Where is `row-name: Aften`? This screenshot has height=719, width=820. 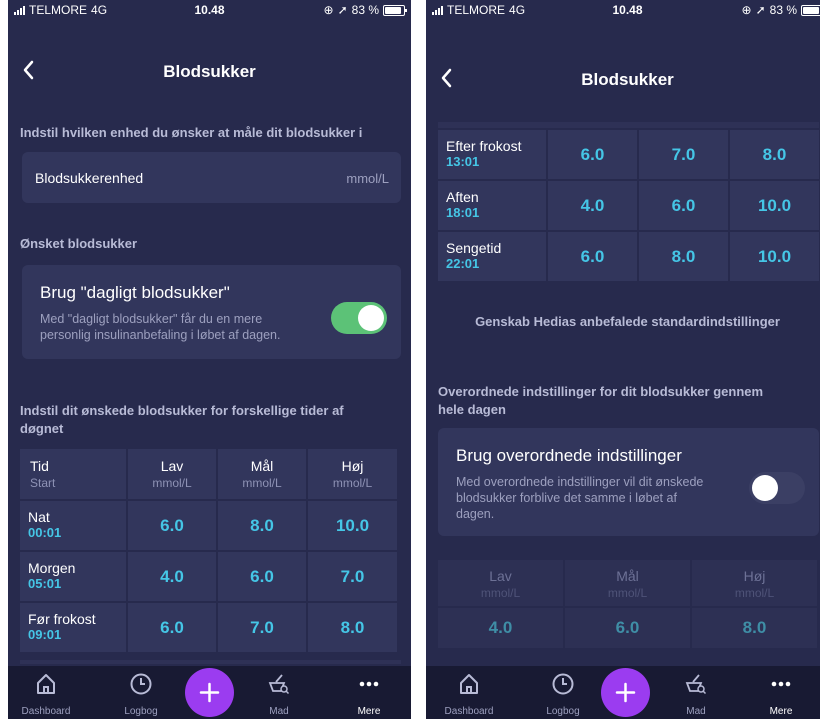
row-name: Aften is located at coordinates (462, 197).